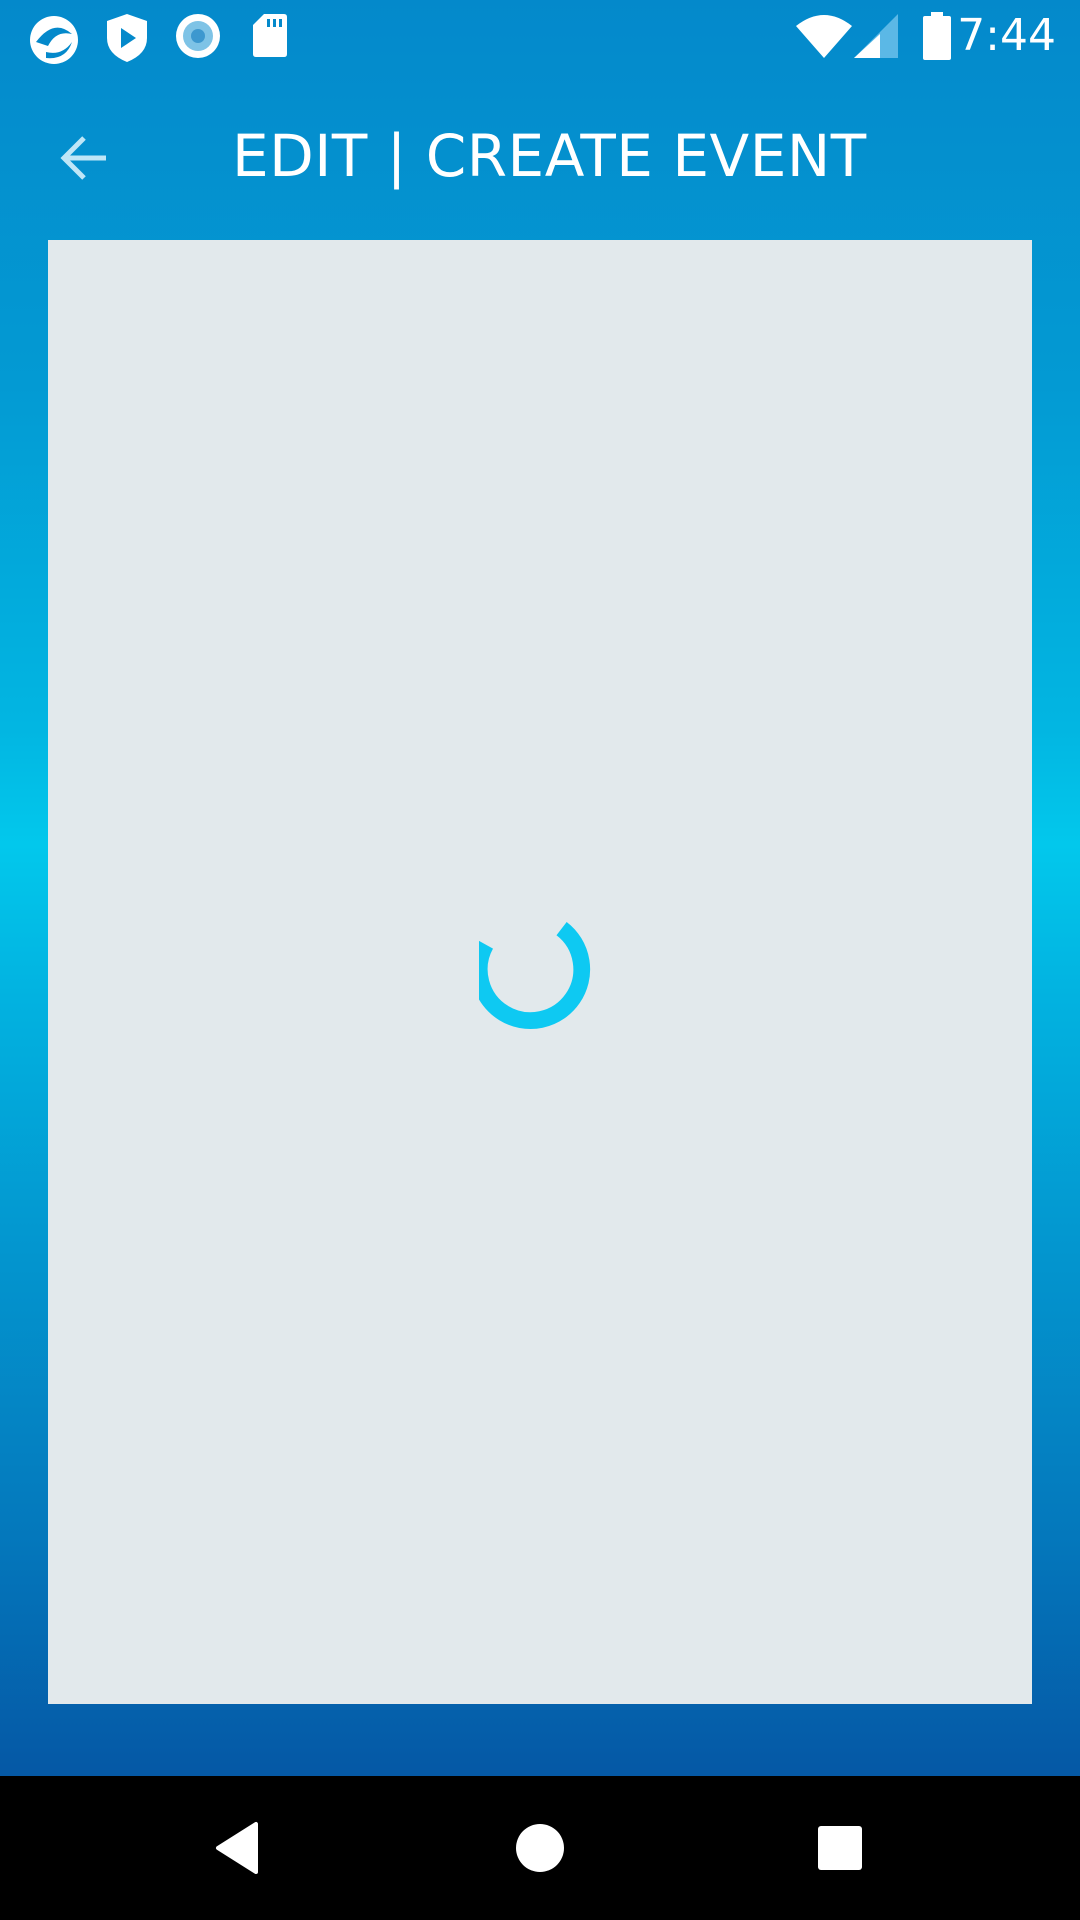  I want to click on recents-square-icon, so click(840, 1848).